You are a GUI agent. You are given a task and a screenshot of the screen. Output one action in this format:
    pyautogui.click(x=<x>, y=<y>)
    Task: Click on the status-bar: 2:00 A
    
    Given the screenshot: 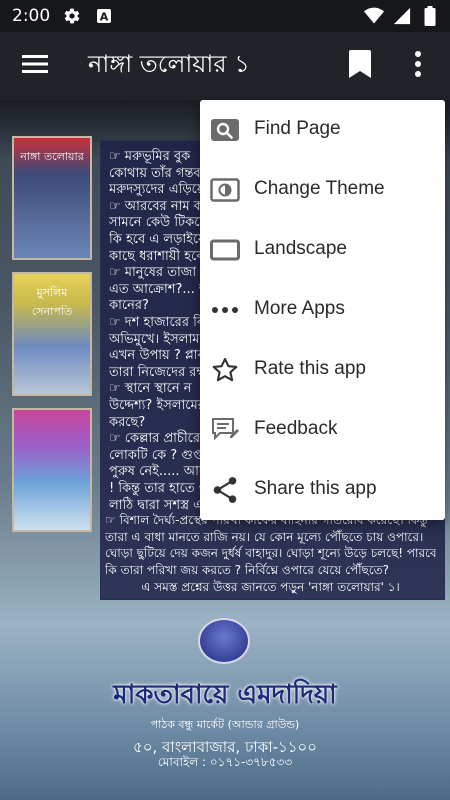 What is the action you would take?
    pyautogui.click(x=225, y=16)
    